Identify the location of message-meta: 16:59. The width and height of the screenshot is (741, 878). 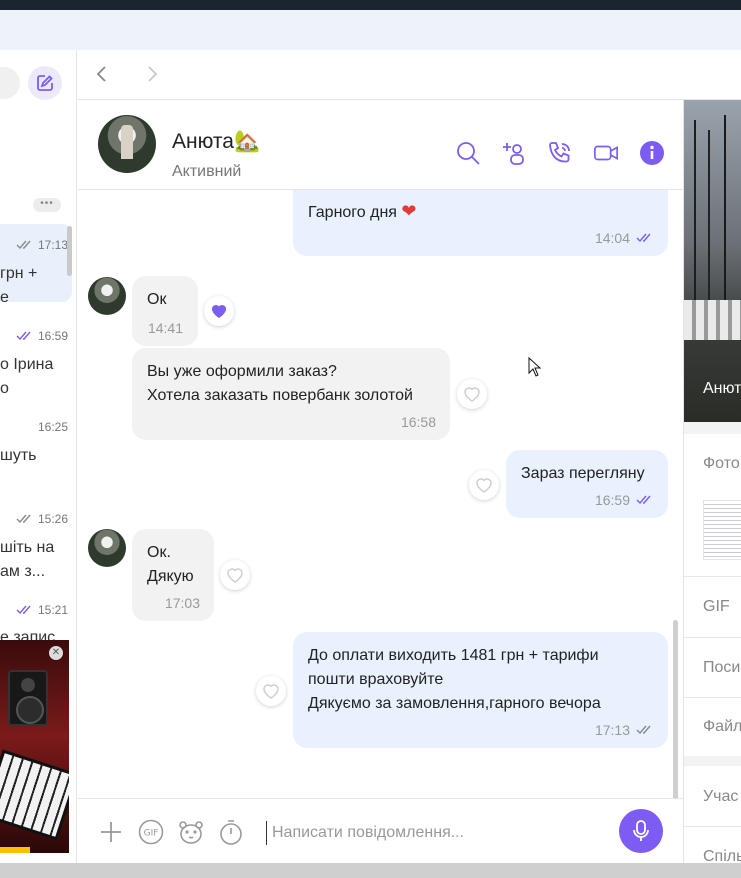
(624, 500).